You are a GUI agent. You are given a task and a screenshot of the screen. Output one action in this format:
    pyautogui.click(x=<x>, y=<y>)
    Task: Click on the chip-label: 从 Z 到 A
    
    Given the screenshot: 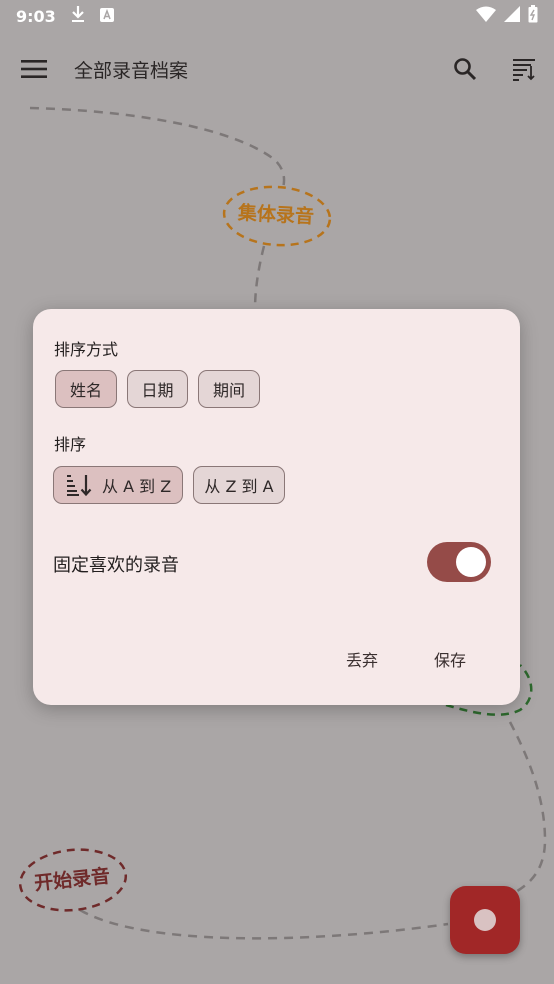 What is the action you would take?
    pyautogui.click(x=239, y=486)
    